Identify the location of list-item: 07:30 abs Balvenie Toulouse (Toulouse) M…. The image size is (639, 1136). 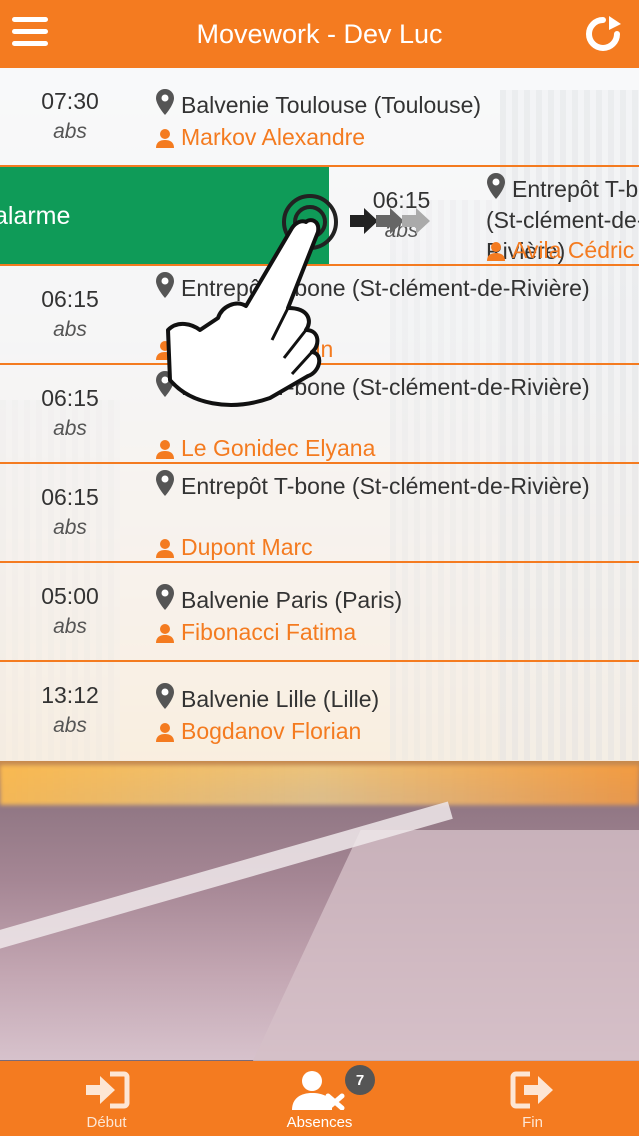
(319, 117).